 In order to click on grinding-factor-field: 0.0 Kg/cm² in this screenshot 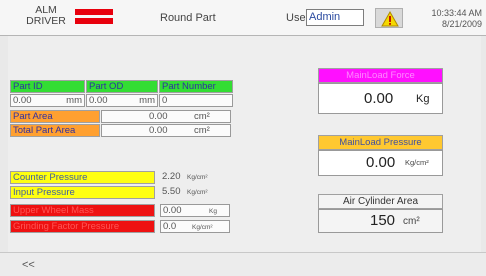, I will do `click(195, 226)`.